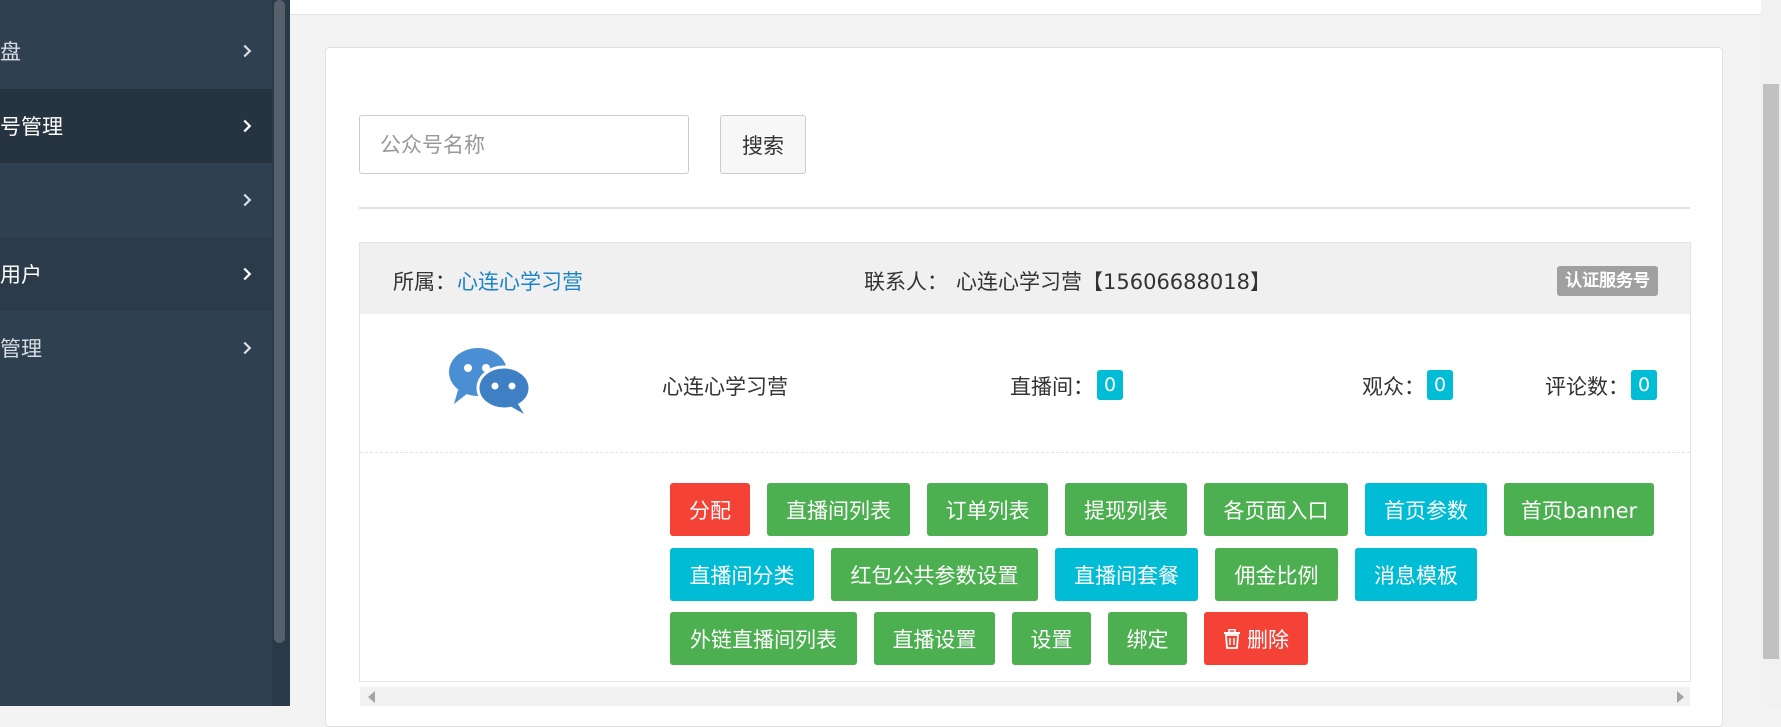  Describe the element at coordinates (1268, 639) in the screenshot. I see `delete-button-label: 删除` at that location.